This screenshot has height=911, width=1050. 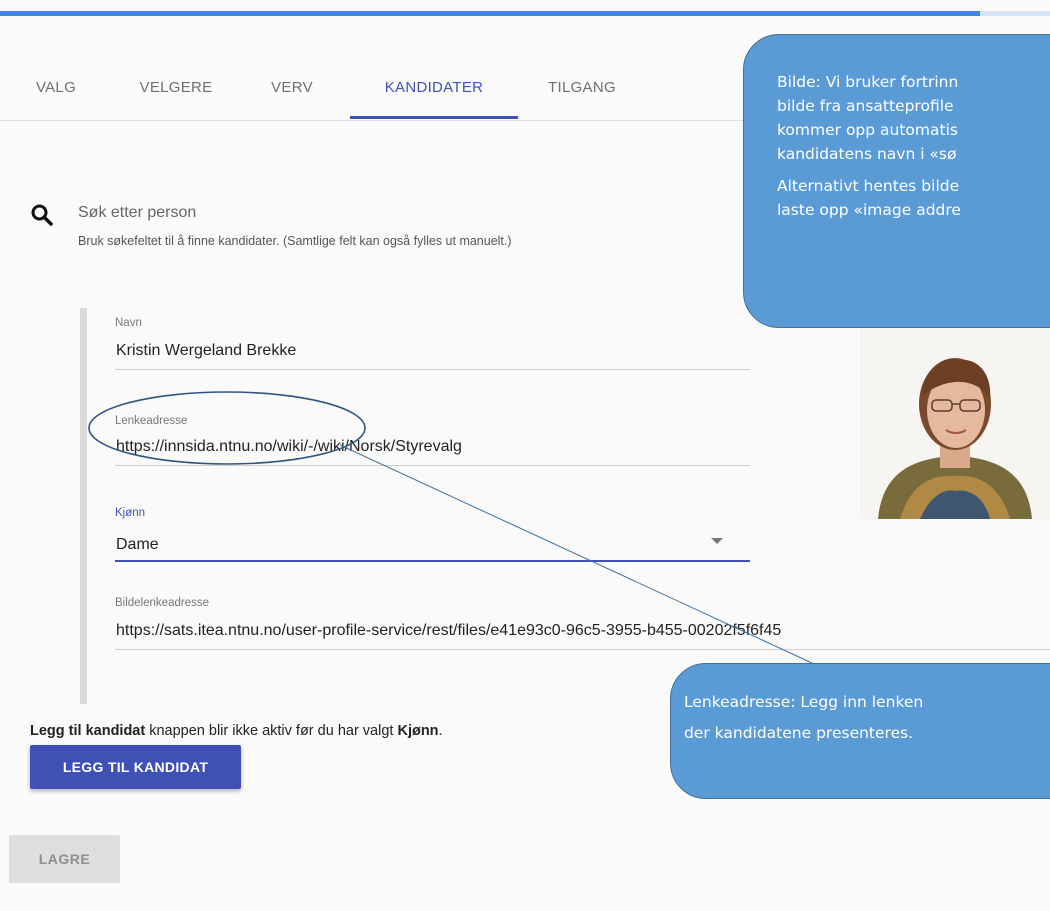 I want to click on kjonn-label: Kjønn, so click(x=130, y=513).